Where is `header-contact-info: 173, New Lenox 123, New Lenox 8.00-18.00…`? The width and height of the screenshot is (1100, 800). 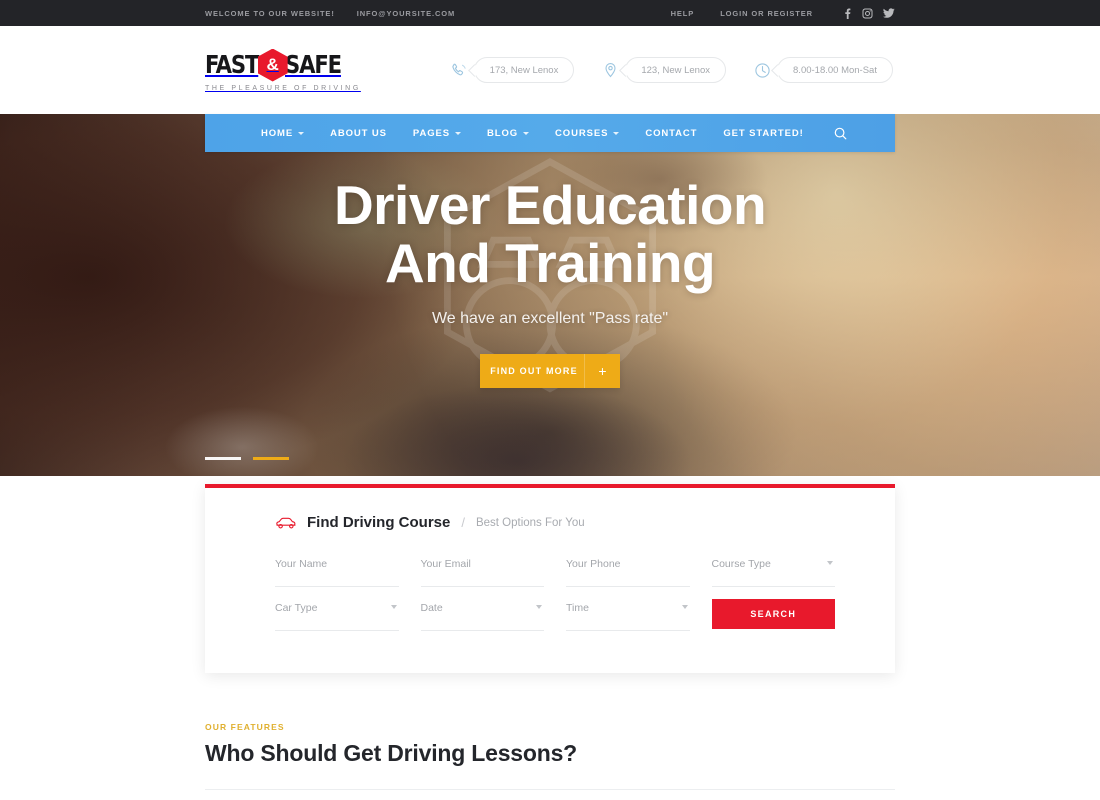
header-contact-info: 173, New Lenox 123, New Lenox 8.00-18.00… is located at coordinates (672, 70).